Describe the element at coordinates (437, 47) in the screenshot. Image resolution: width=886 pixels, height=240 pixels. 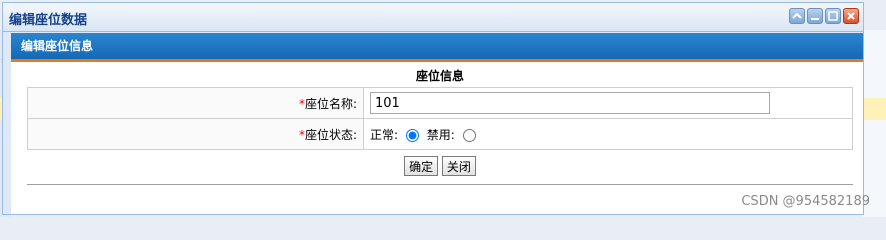
I see `panel-header: 编辑座位信息` at that location.